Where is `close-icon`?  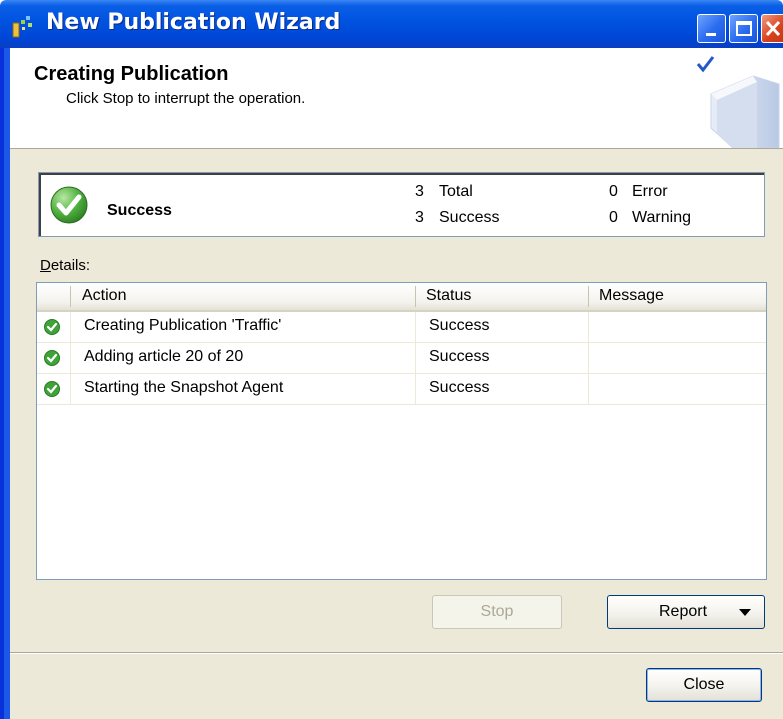
close-icon is located at coordinates (773, 28).